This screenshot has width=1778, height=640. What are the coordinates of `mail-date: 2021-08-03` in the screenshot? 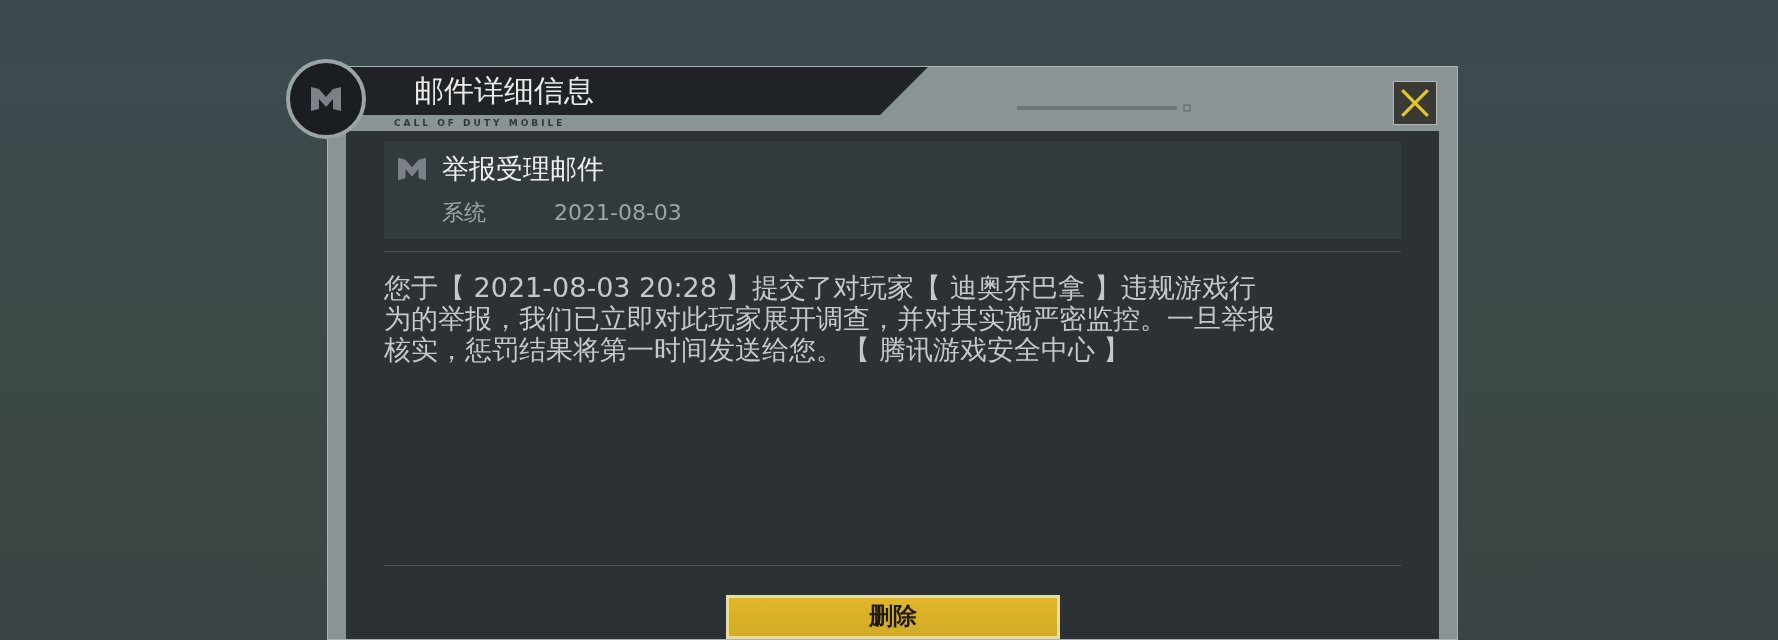 It's located at (618, 213).